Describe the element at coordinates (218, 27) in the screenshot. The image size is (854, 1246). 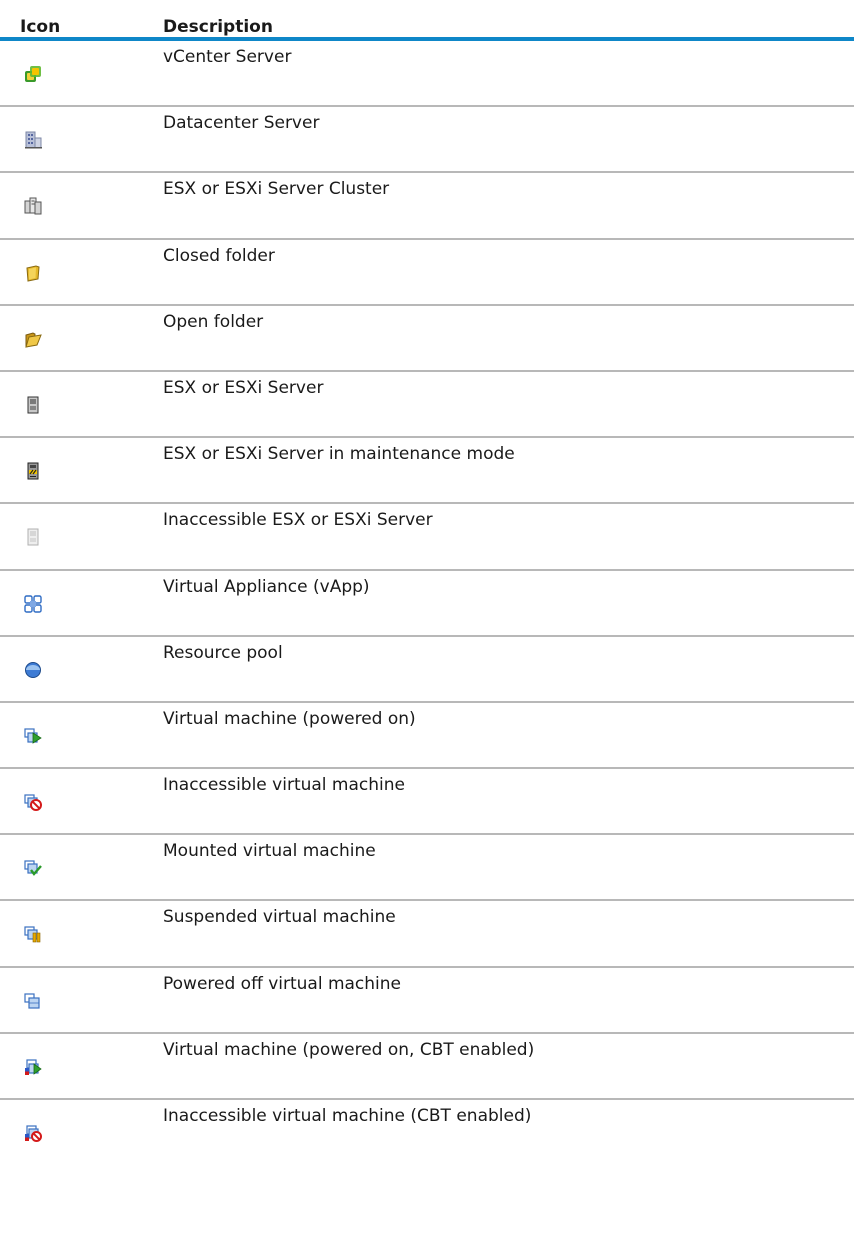
I see `description-column-header: Description` at that location.